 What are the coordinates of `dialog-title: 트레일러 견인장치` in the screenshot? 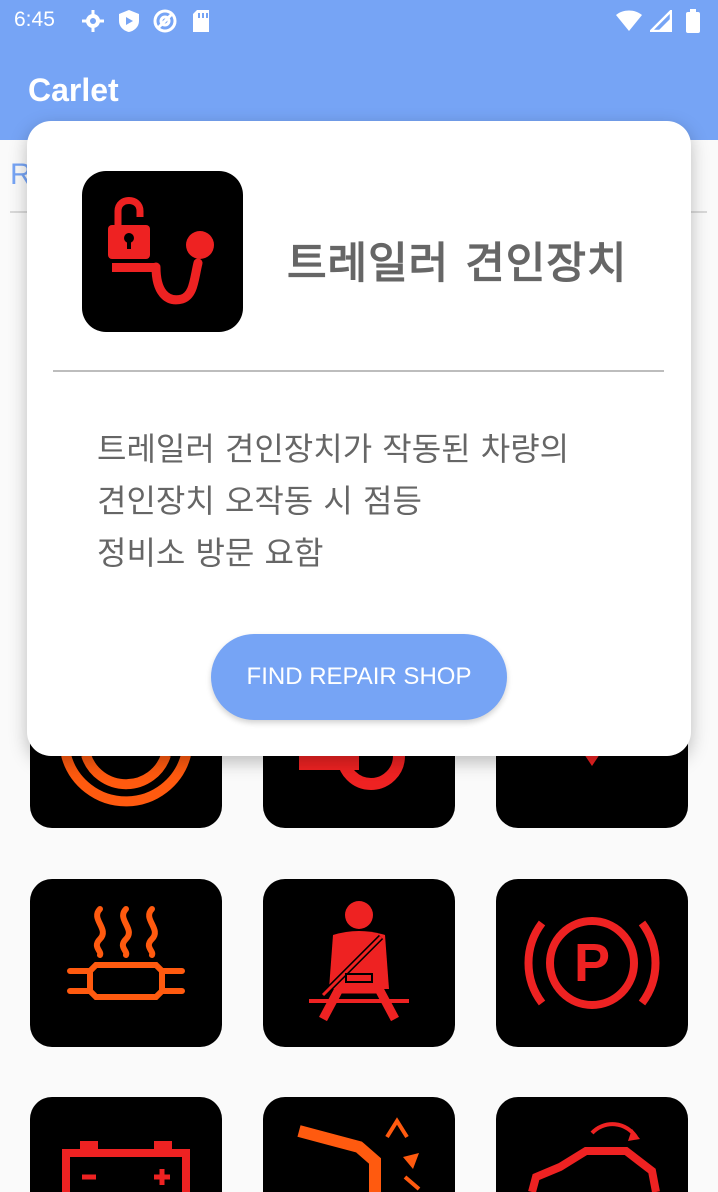 It's located at (457, 264).